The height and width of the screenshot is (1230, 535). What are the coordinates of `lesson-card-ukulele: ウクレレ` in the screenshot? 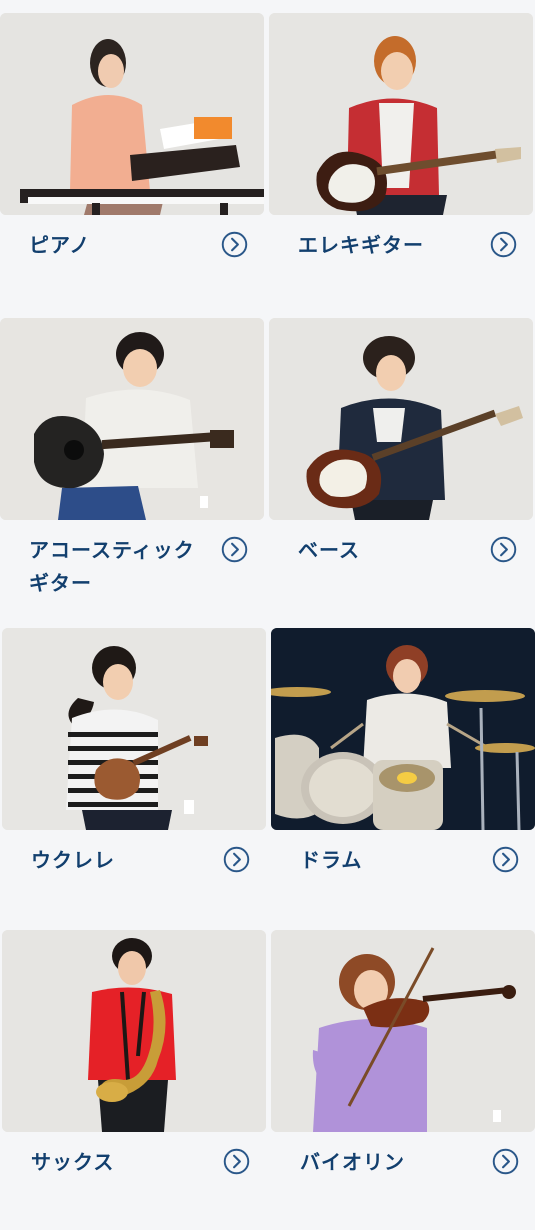 It's located at (134, 778).